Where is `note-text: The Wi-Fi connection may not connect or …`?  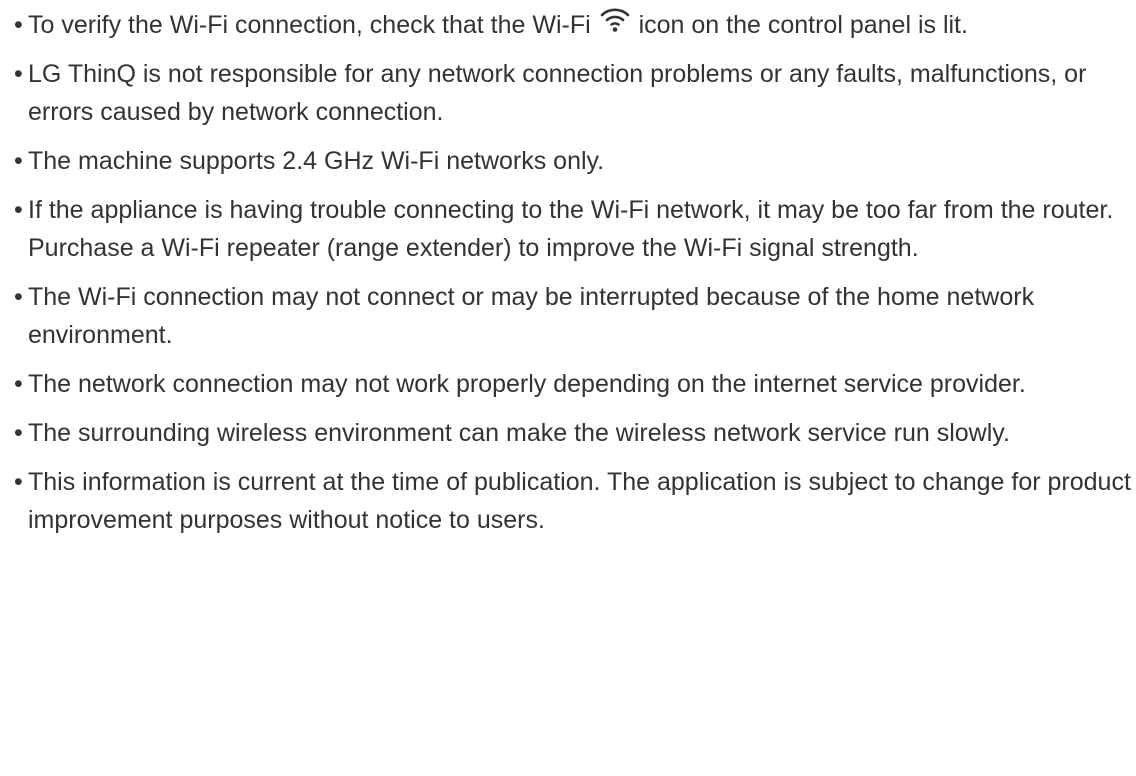 note-text: The Wi-Fi connection may not connect or … is located at coordinates (531, 316).